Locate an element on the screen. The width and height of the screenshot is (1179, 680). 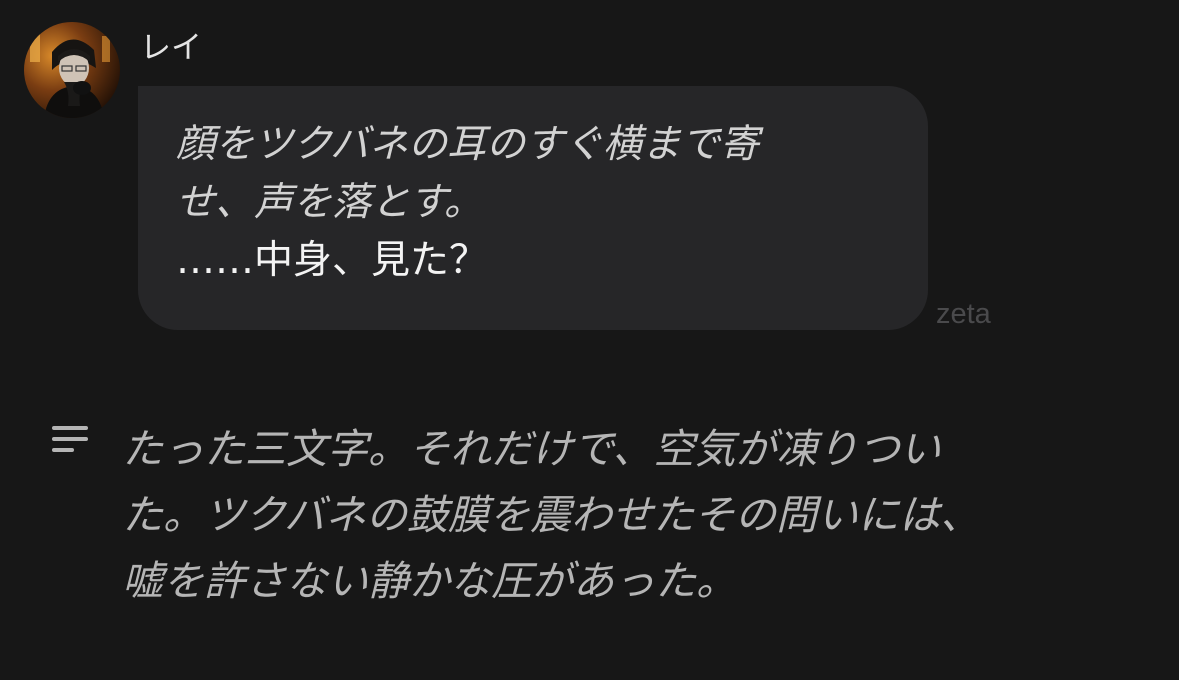
response-line: た。ツクバネの鼓膜を震わせたその問いには、 is located at coordinates (551, 515).